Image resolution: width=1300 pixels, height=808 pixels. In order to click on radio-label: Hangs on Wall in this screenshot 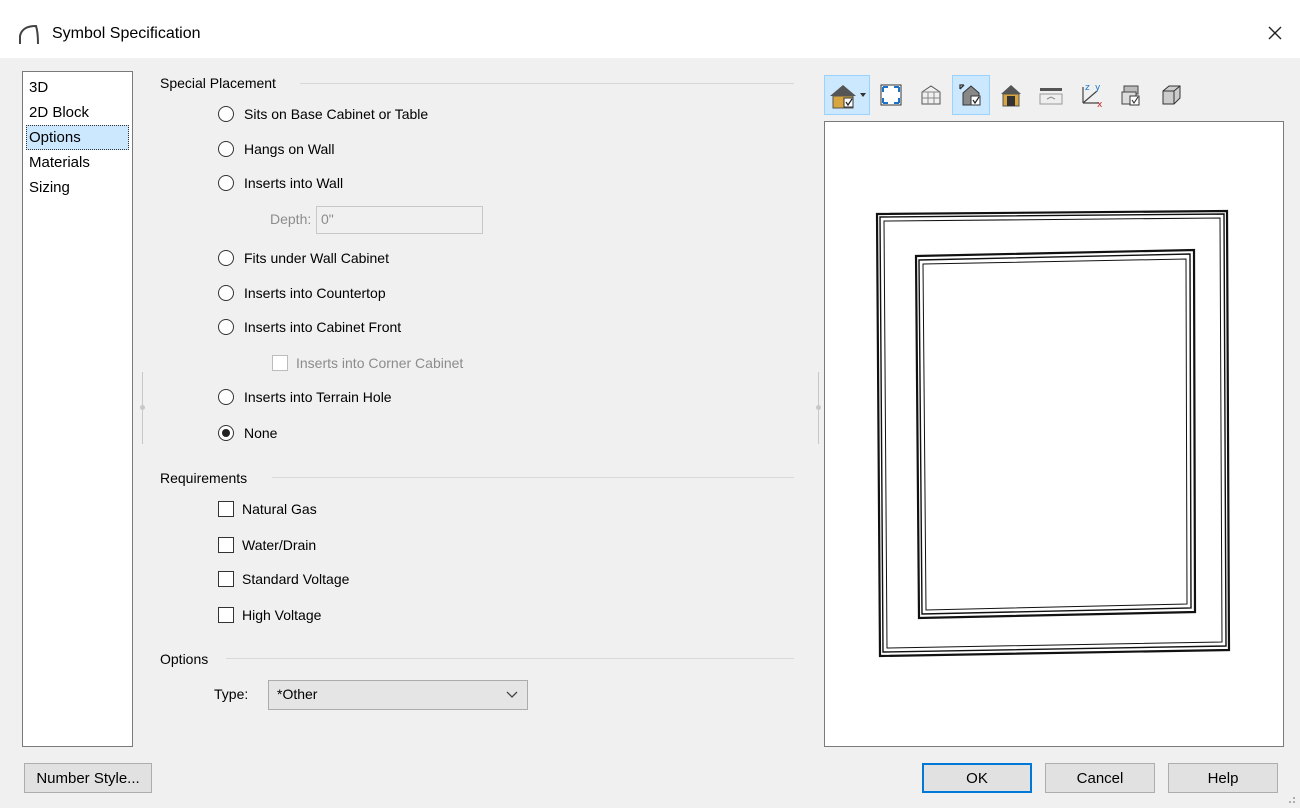, I will do `click(289, 149)`.